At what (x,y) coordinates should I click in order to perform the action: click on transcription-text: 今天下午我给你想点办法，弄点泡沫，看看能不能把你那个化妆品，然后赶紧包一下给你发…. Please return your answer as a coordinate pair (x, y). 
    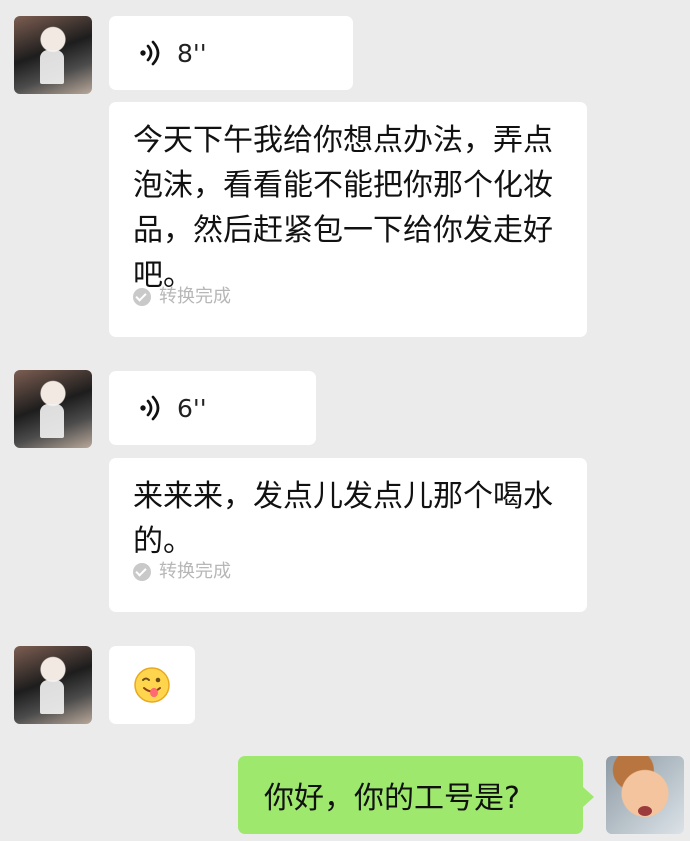
    Looking at the image, I should click on (343, 208).